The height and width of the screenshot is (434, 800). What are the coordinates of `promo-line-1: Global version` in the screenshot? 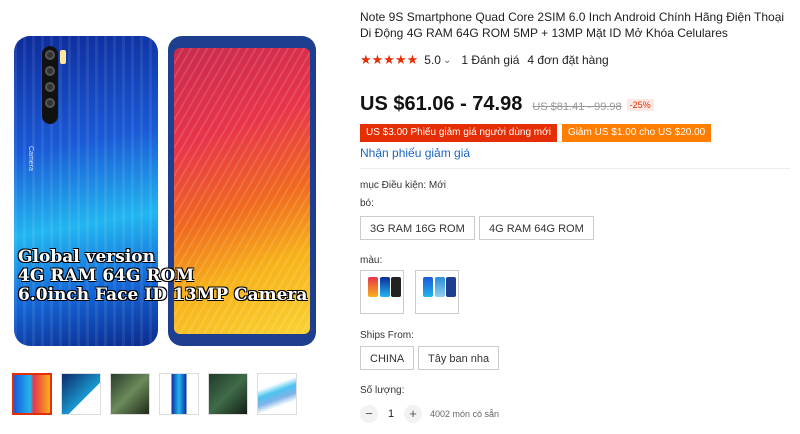 It's located at (86, 257).